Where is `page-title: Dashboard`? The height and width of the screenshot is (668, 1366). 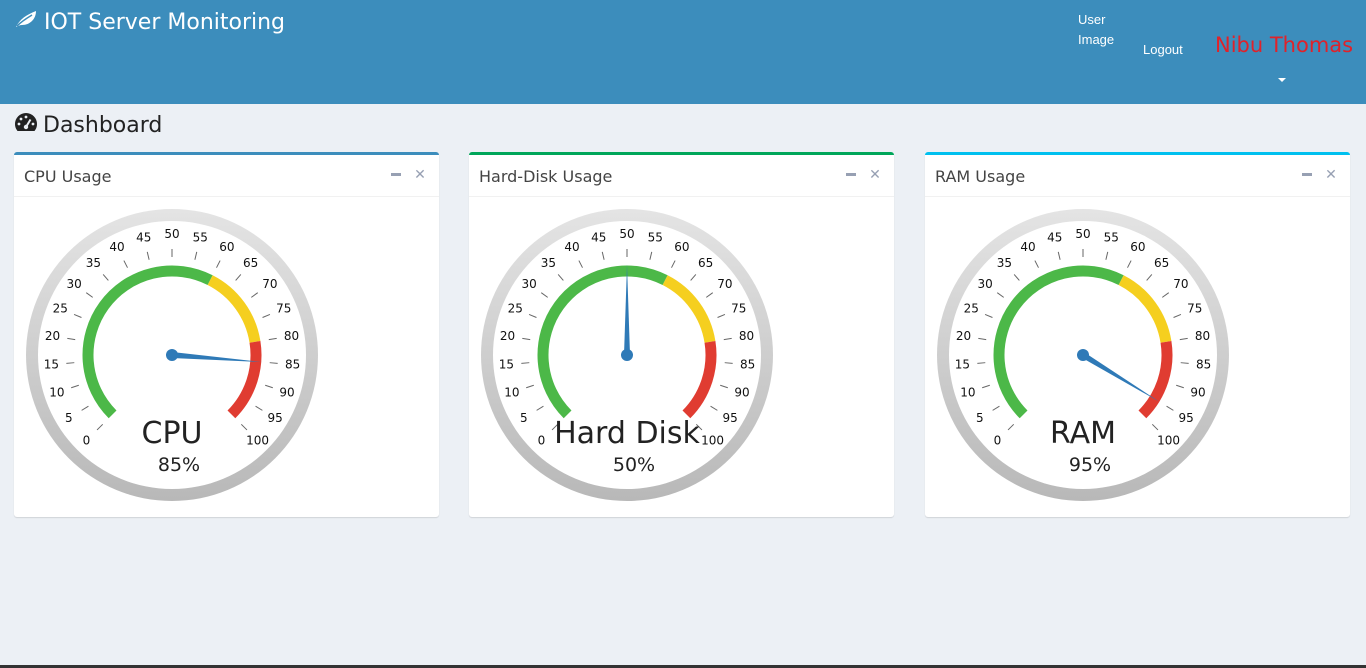
page-title: Dashboard is located at coordinates (103, 125).